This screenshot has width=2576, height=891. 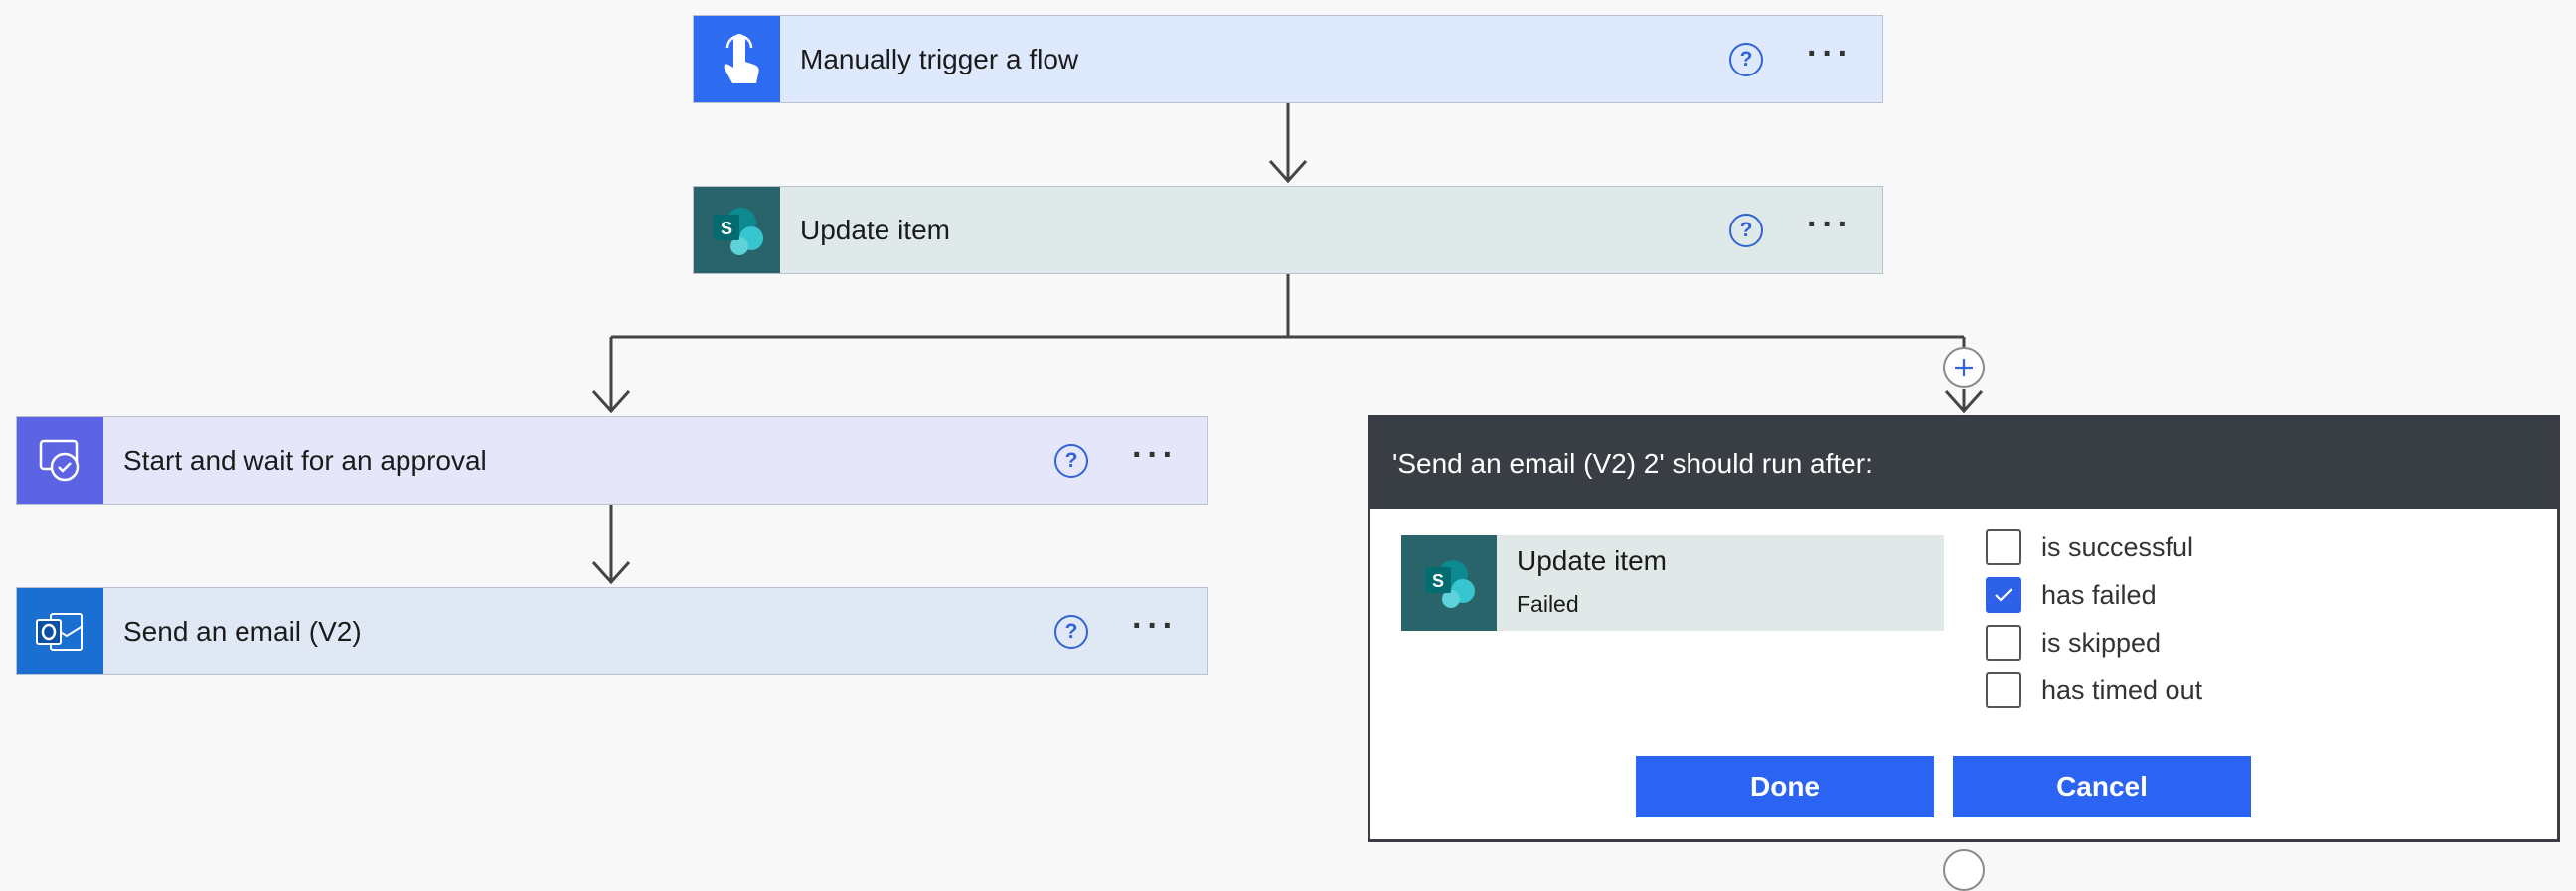 I want to click on option-label: has timed out, so click(x=2122, y=689).